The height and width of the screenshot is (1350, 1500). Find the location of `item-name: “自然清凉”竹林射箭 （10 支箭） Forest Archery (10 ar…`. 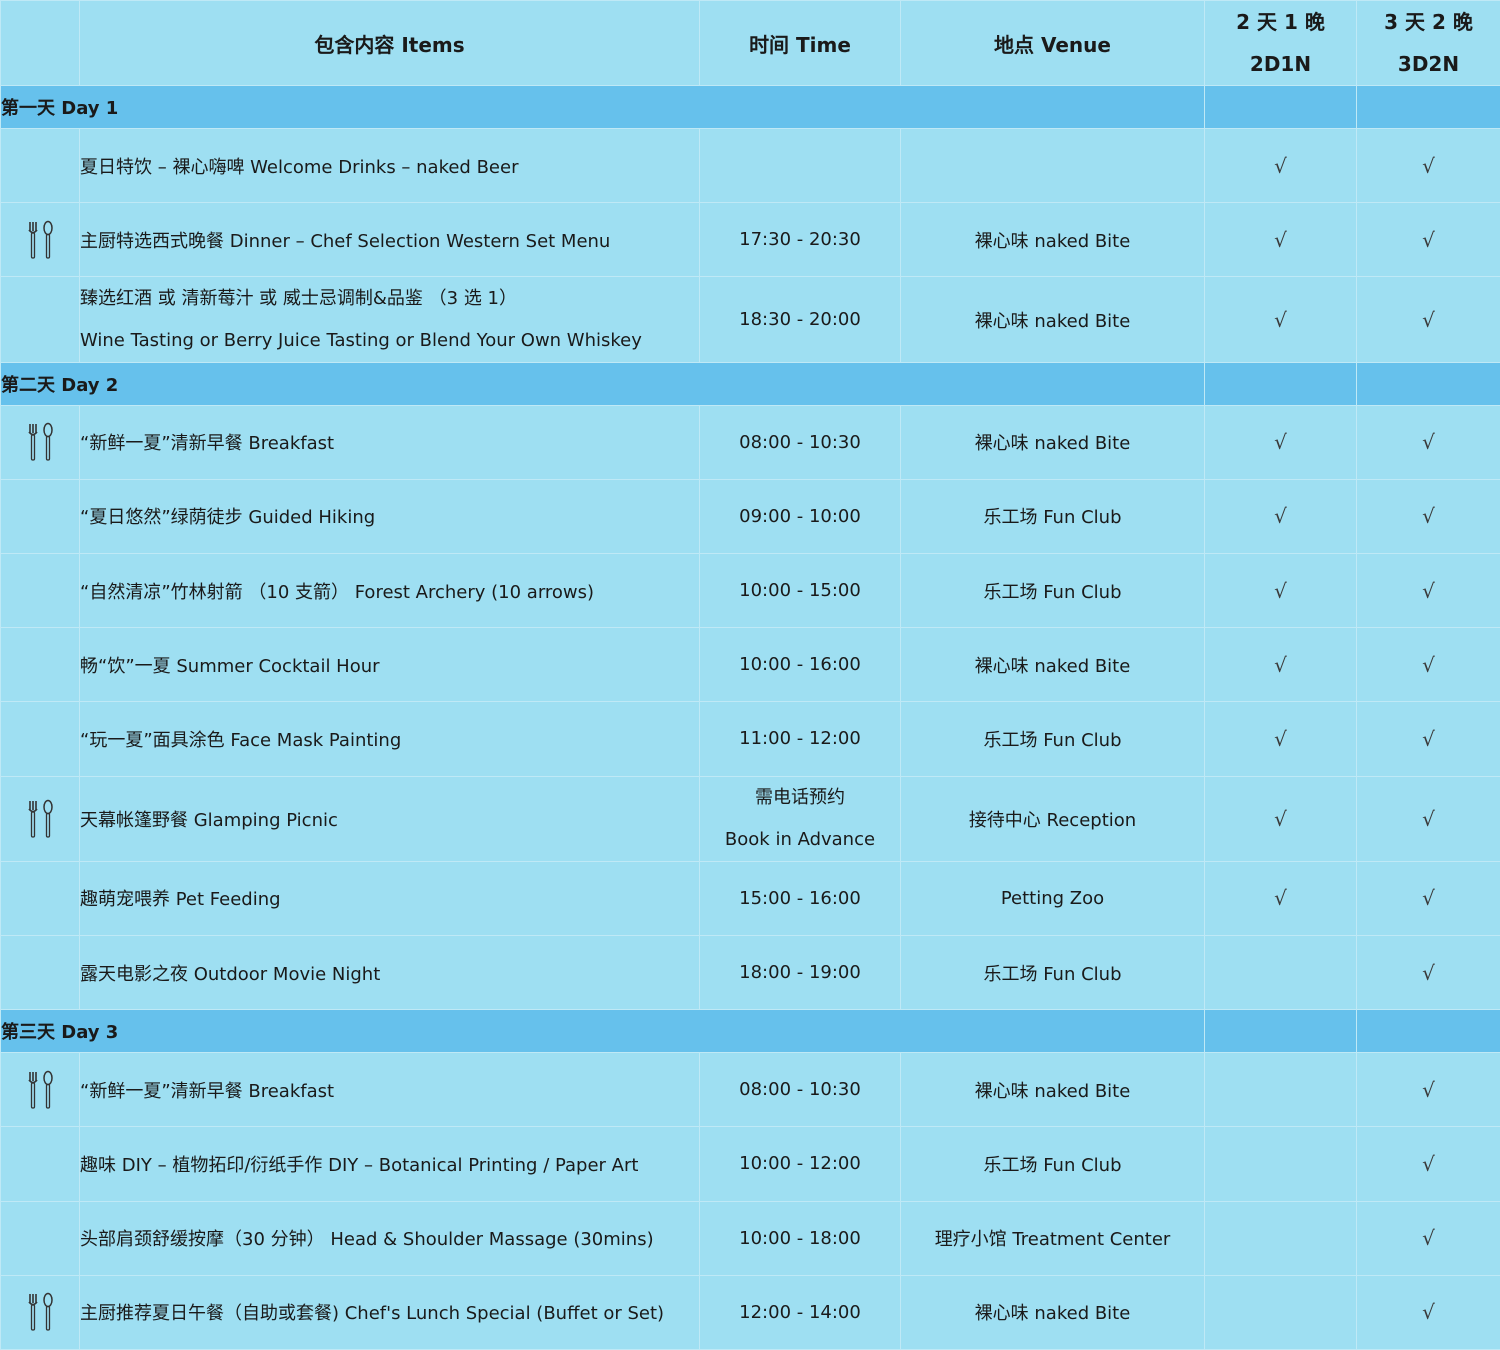

item-name: “自然清凉”竹林射箭 （10 支箭） Forest Archery (10 ar… is located at coordinates (337, 592).